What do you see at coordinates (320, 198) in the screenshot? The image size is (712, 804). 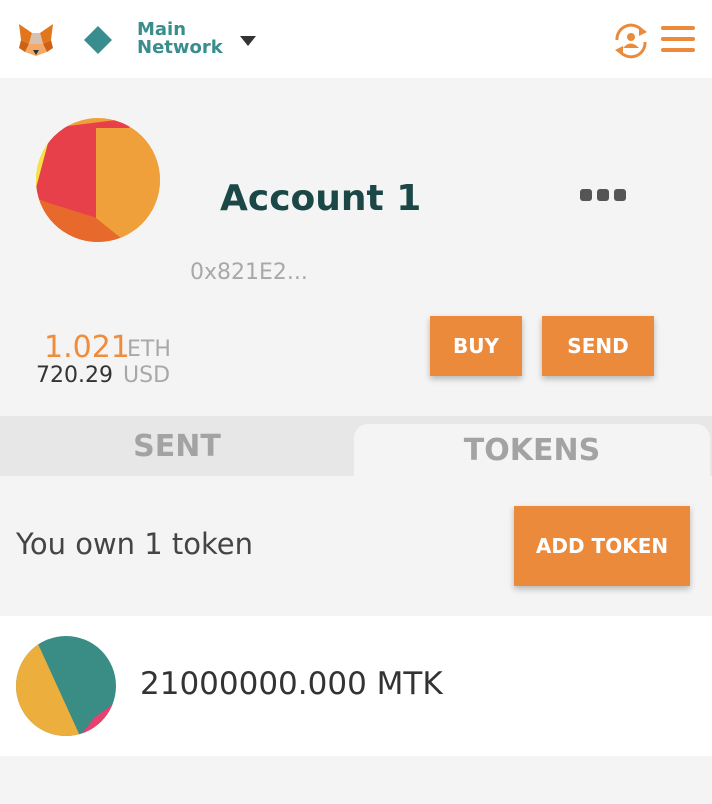 I see `account-name: Account 1` at bounding box center [320, 198].